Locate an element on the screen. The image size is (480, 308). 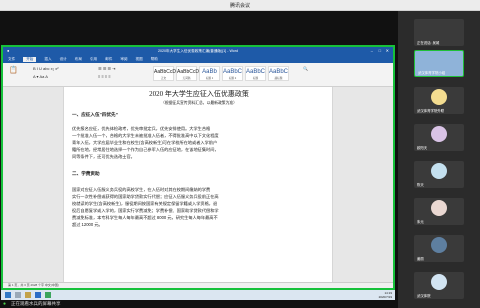
meeting-title-bar: 腾讯会议 is located at coordinates (240, 5).